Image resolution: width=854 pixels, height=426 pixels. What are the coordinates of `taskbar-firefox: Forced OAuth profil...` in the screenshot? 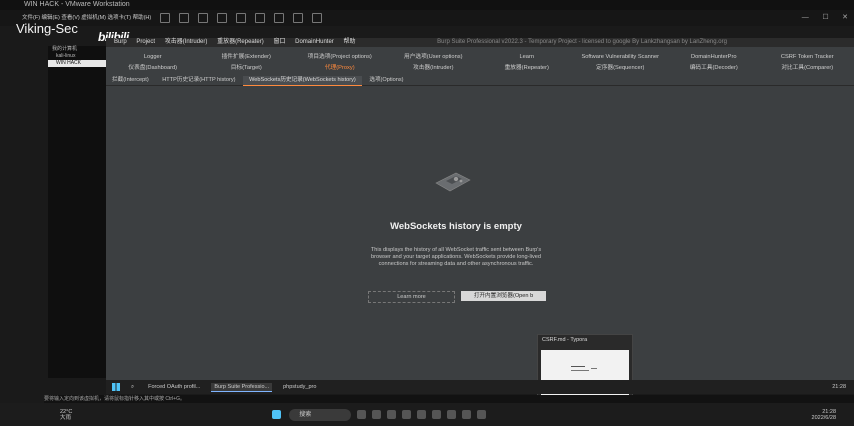 It's located at (174, 387).